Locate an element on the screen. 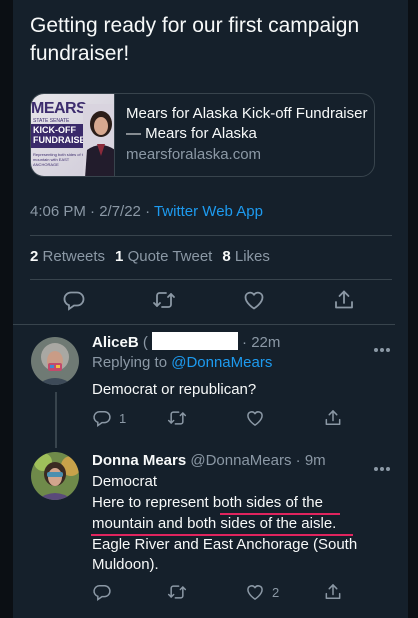 This screenshot has width=418, height=618. right-edge is located at coordinates (413, 309).